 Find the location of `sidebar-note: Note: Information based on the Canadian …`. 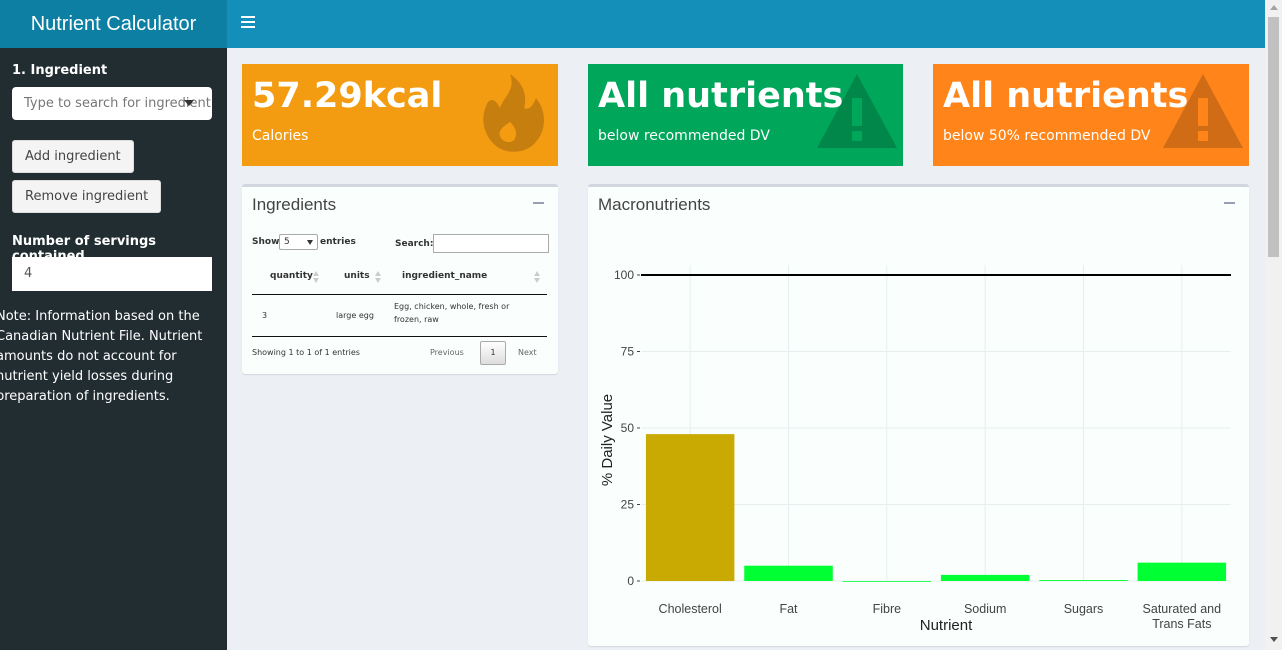

sidebar-note: Note: Information based on the Canadian … is located at coordinates (101, 356).